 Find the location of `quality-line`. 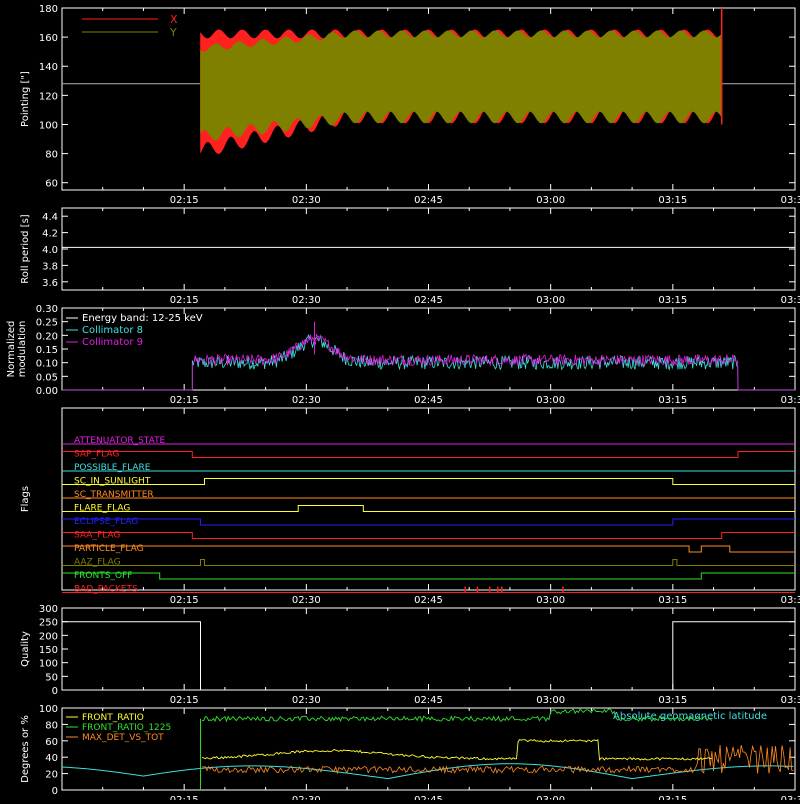

quality-line is located at coordinates (428, 656).